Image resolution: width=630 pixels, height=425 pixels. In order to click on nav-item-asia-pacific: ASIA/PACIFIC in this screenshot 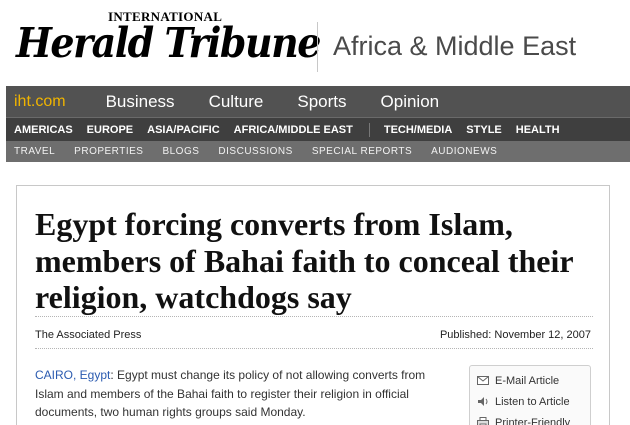, I will do `click(183, 130)`.